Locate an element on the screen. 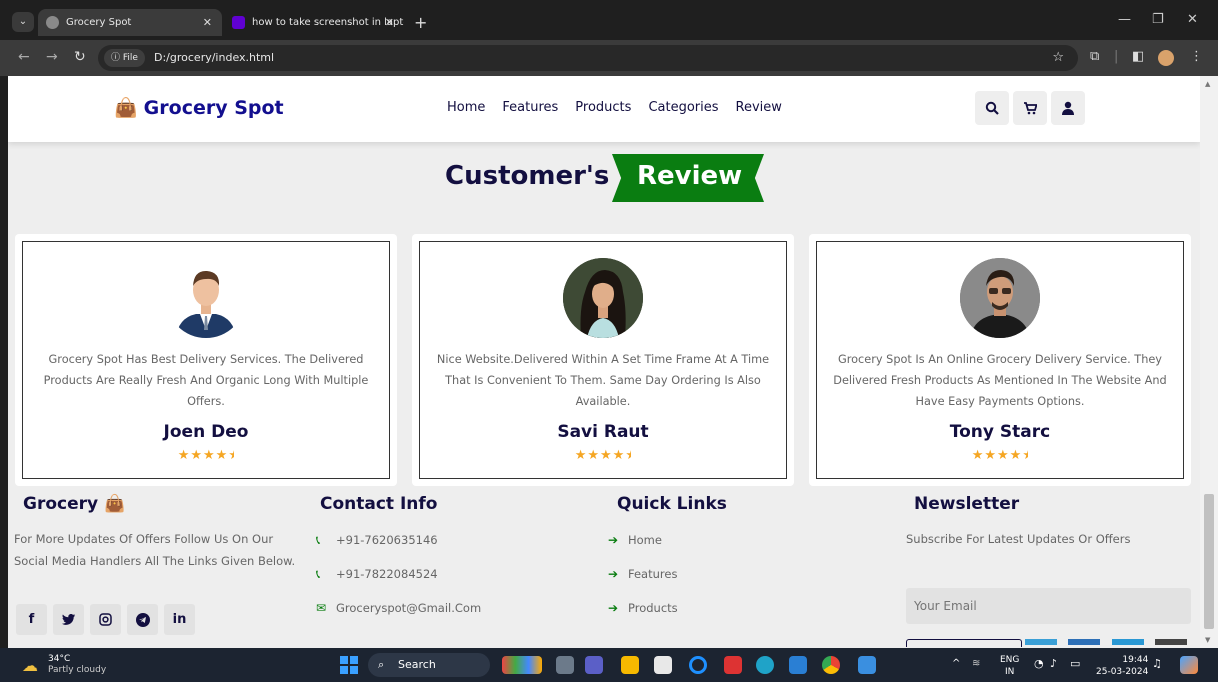 The width and height of the screenshot is (1218, 682). footer-links-title: Quick Links is located at coordinates (672, 504).